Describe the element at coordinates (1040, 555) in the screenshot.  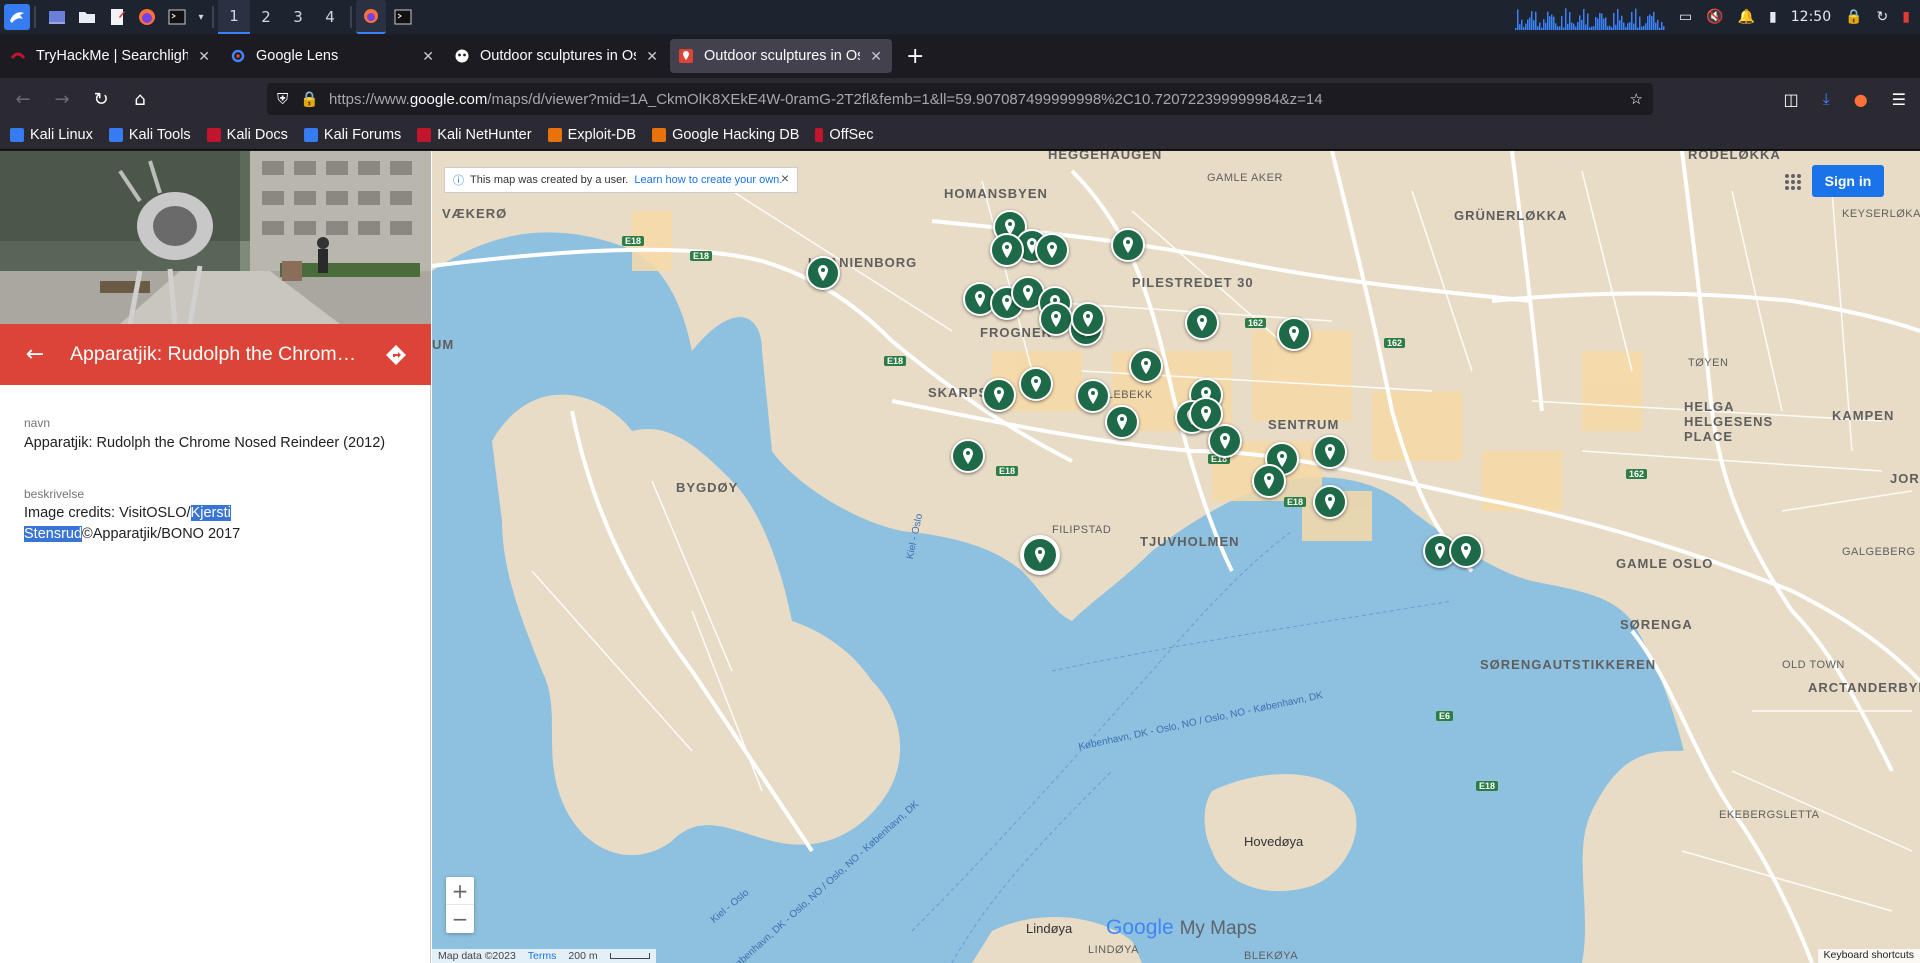
I see `selected-map-marker` at that location.